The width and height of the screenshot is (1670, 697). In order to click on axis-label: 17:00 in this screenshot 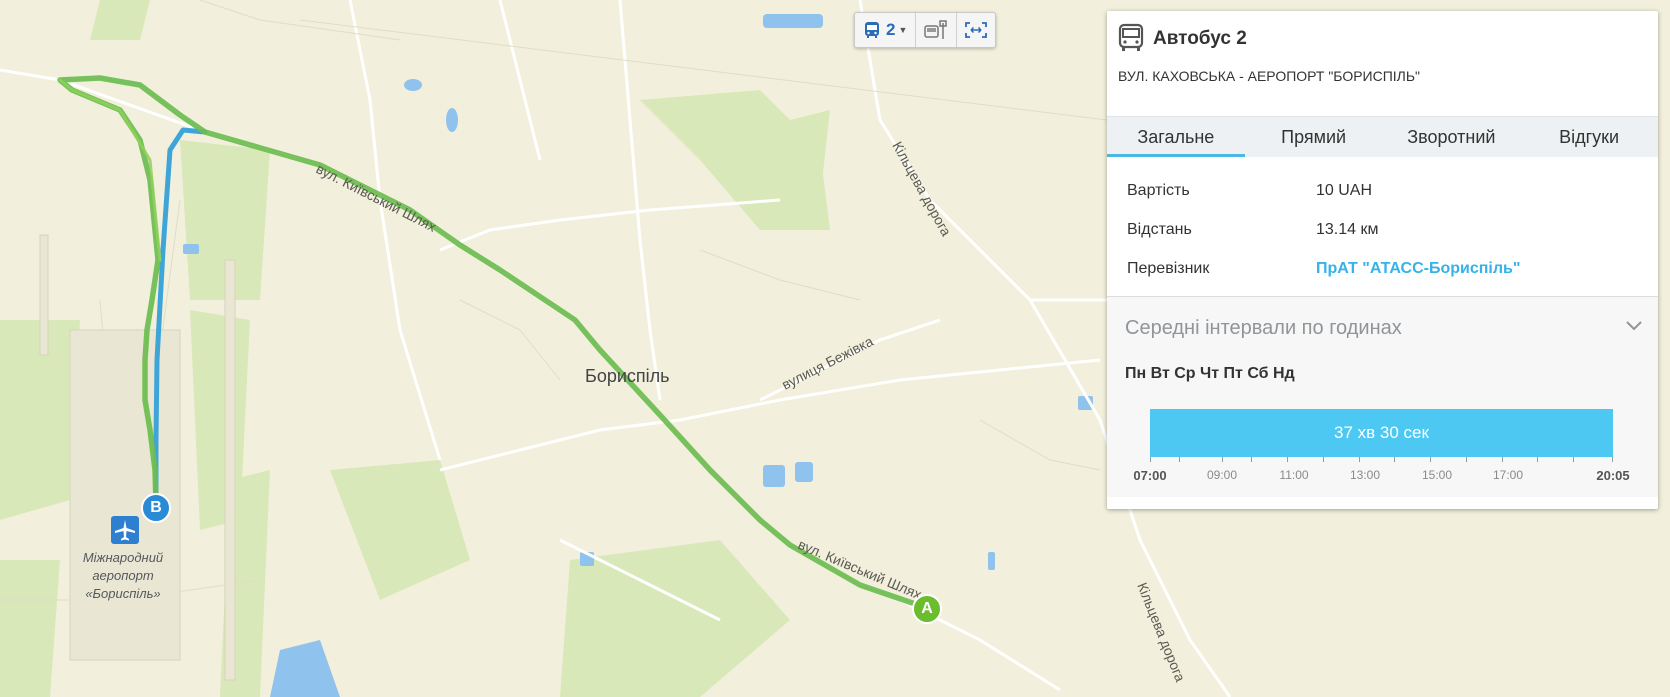, I will do `click(1508, 475)`.